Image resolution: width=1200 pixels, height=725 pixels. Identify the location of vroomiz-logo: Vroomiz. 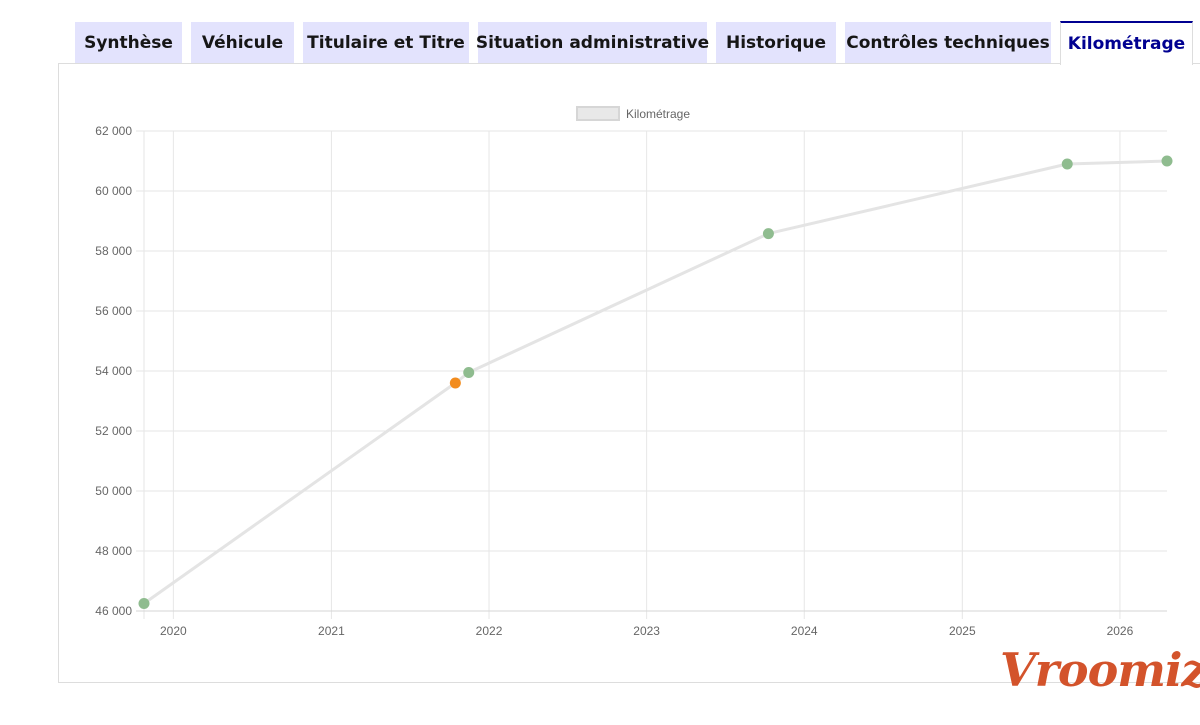
(1100, 670).